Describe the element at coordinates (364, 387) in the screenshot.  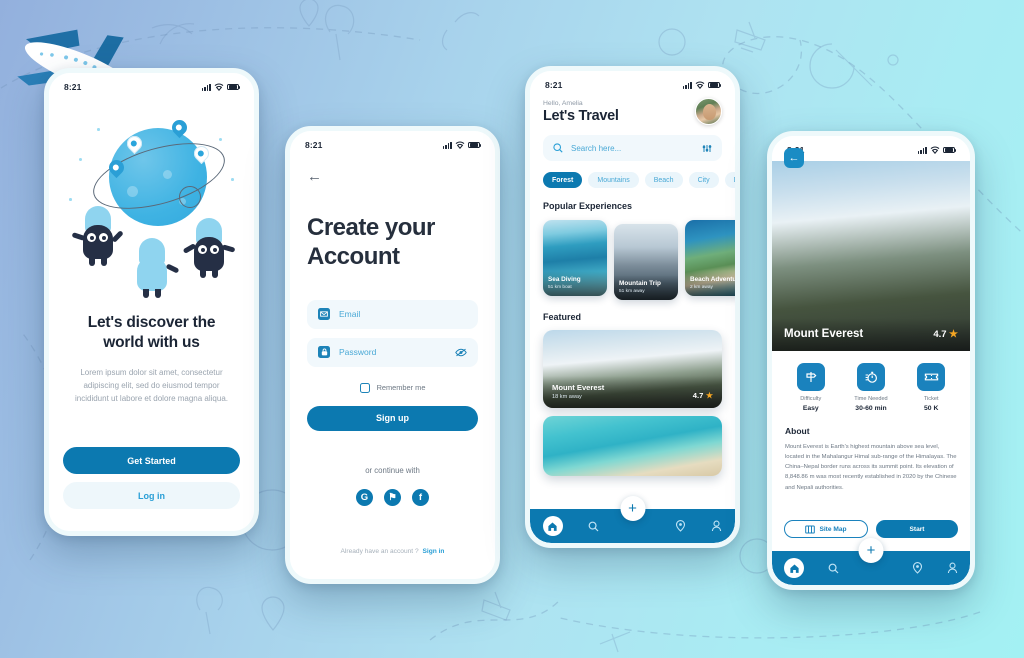
I see `remember-me-checkbox` at that location.